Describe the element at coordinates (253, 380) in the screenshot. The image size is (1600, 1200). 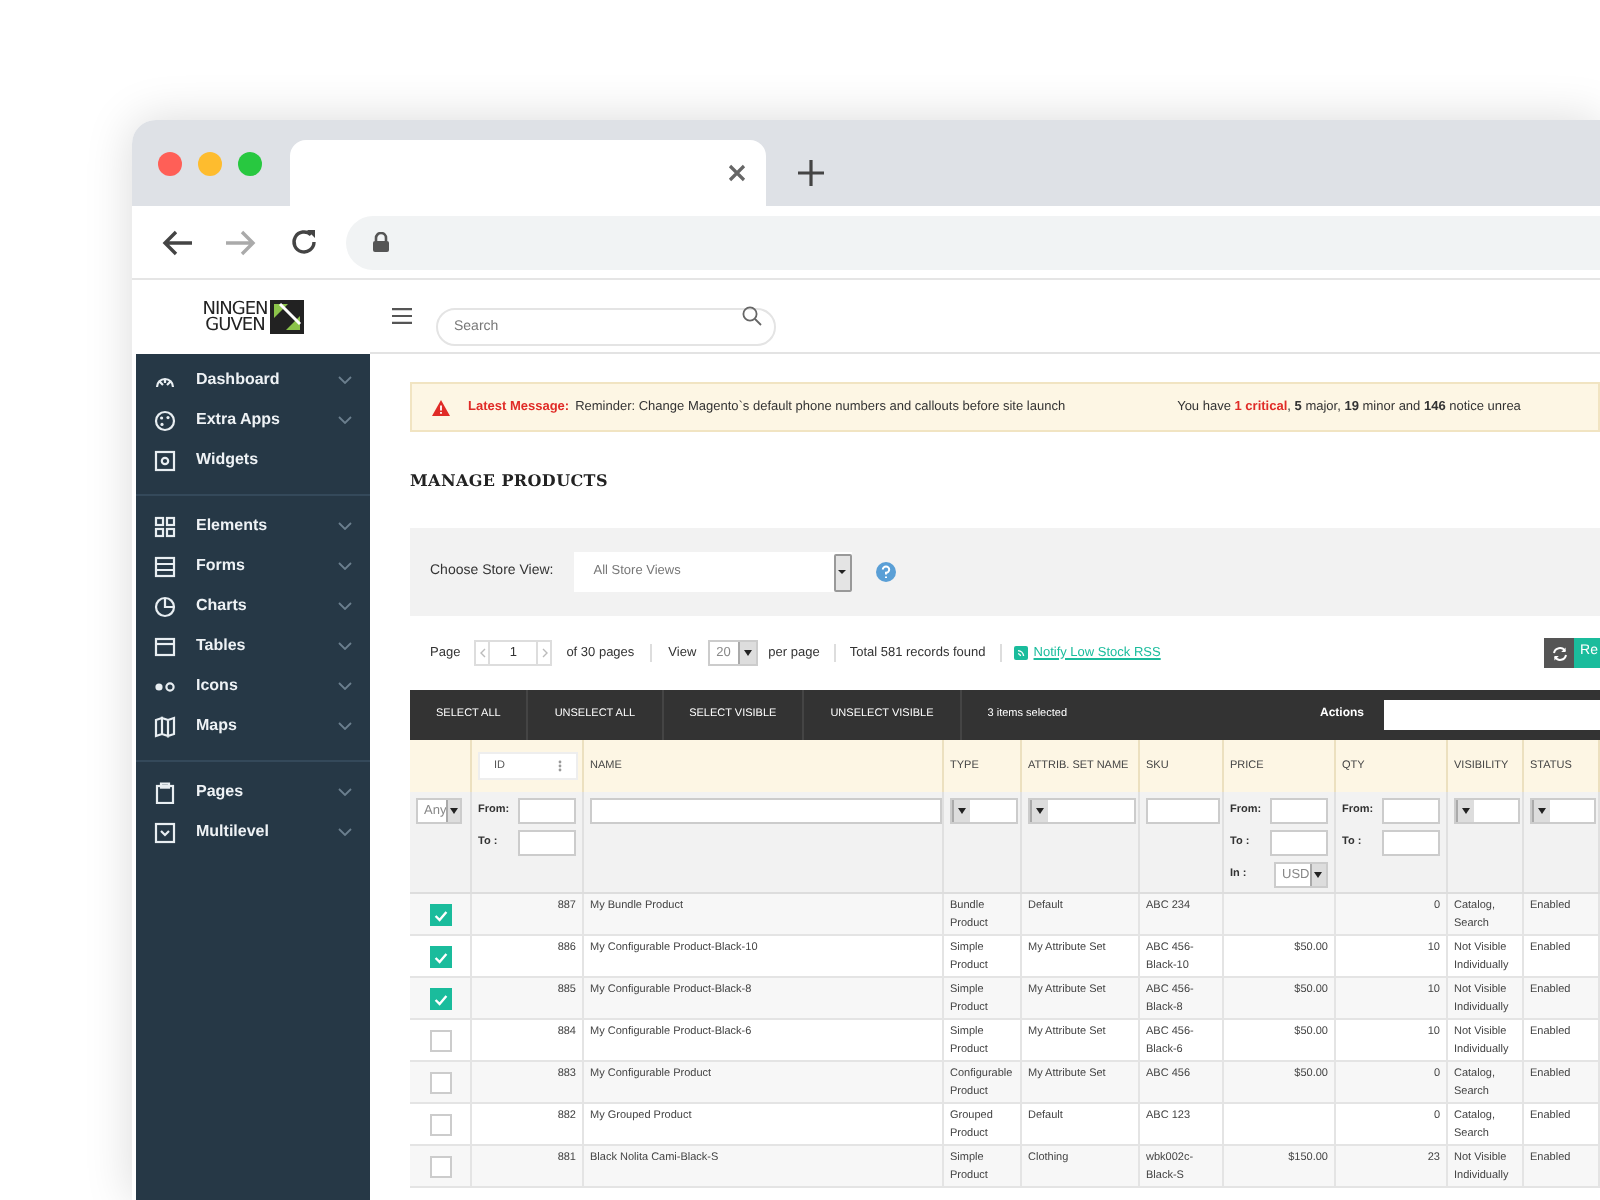
I see `sidebar-item: Dashboard` at that location.